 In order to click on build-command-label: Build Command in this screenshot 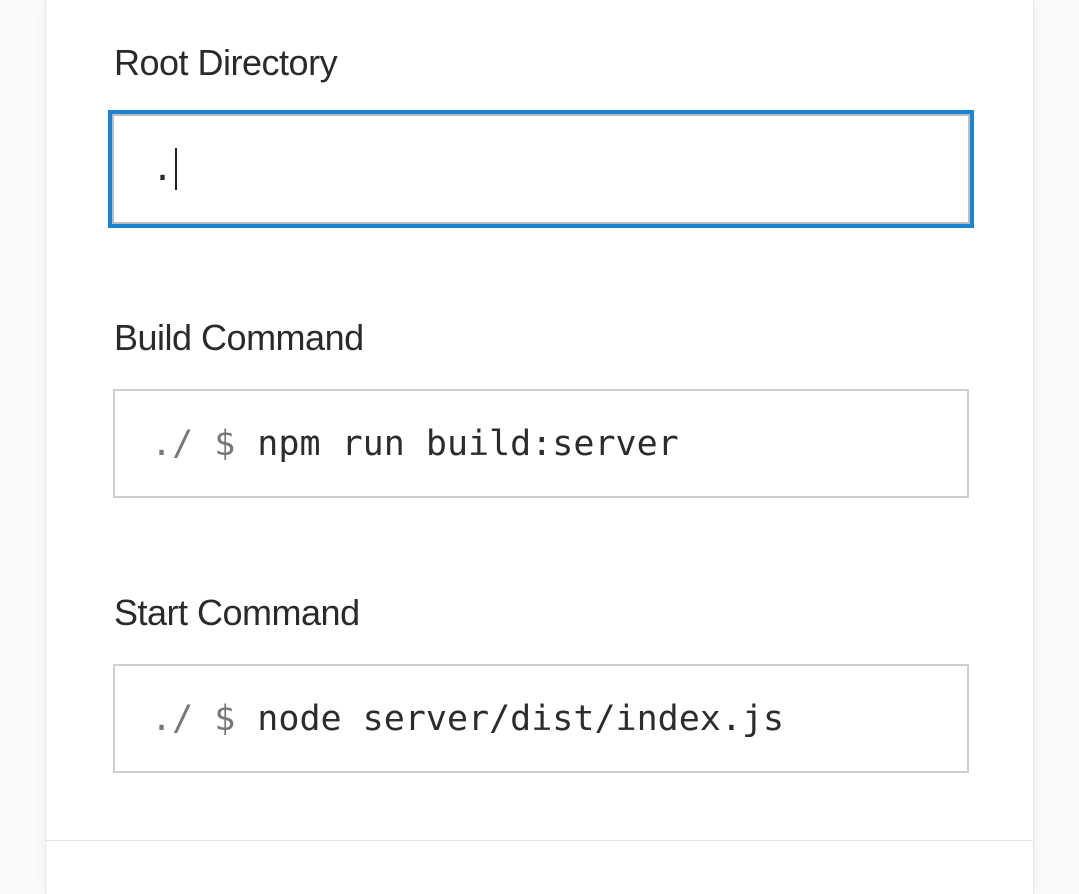, I will do `click(239, 337)`.